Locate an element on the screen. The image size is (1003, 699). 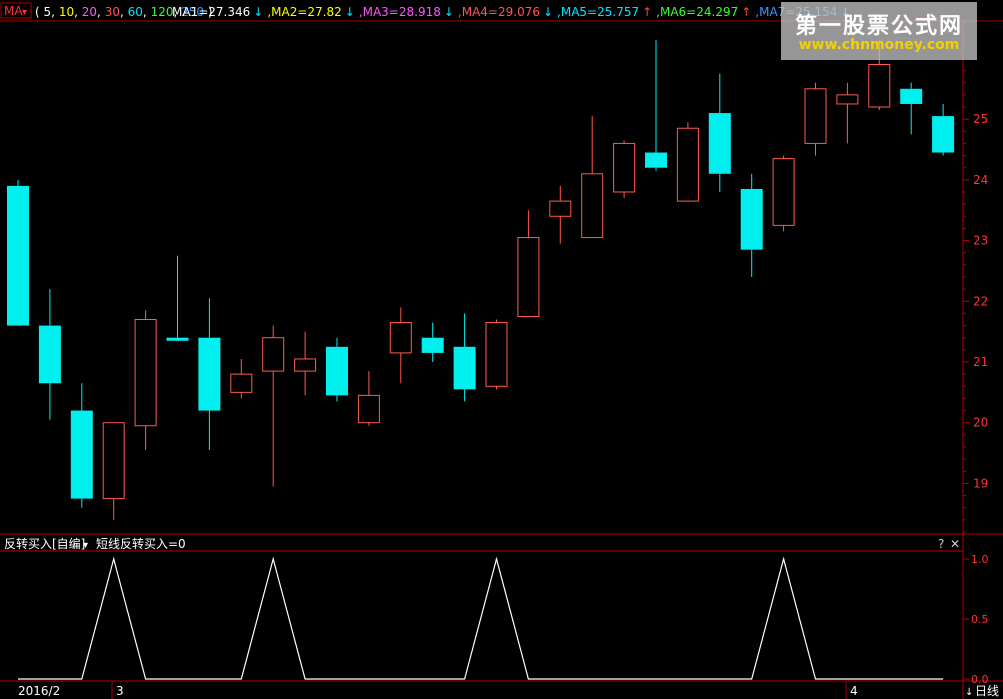
param-5: 60 is located at coordinates (135, 12).